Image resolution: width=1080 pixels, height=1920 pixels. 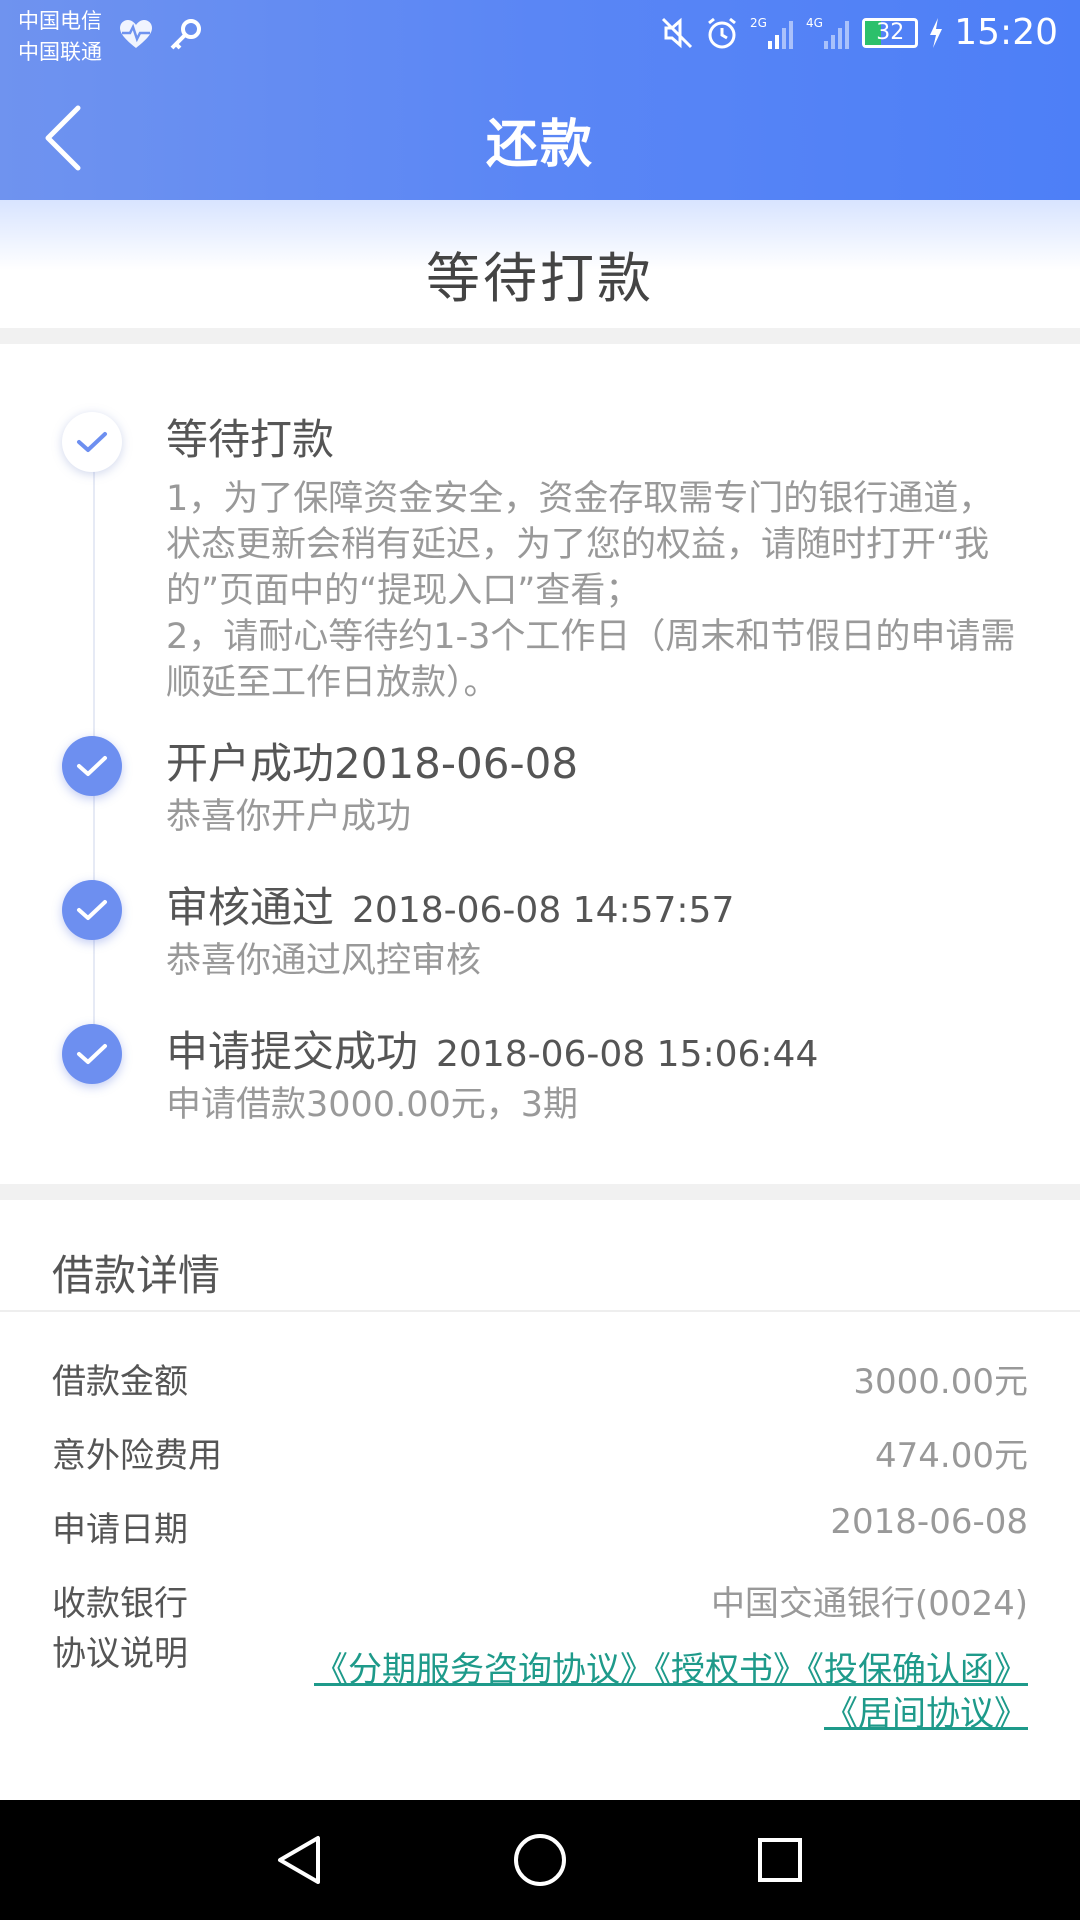 What do you see at coordinates (185, 34) in the screenshot?
I see `key-icon` at bounding box center [185, 34].